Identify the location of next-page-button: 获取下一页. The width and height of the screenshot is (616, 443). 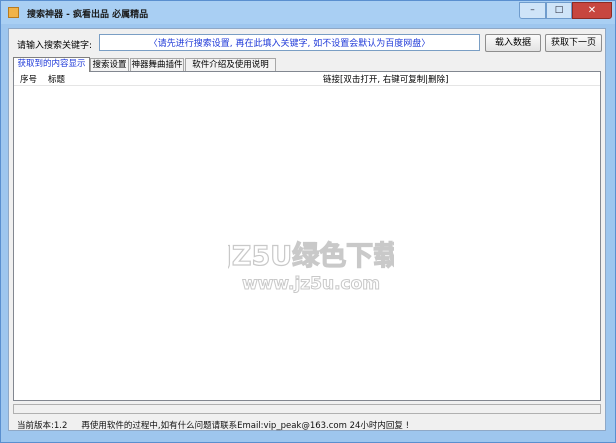
(573, 43).